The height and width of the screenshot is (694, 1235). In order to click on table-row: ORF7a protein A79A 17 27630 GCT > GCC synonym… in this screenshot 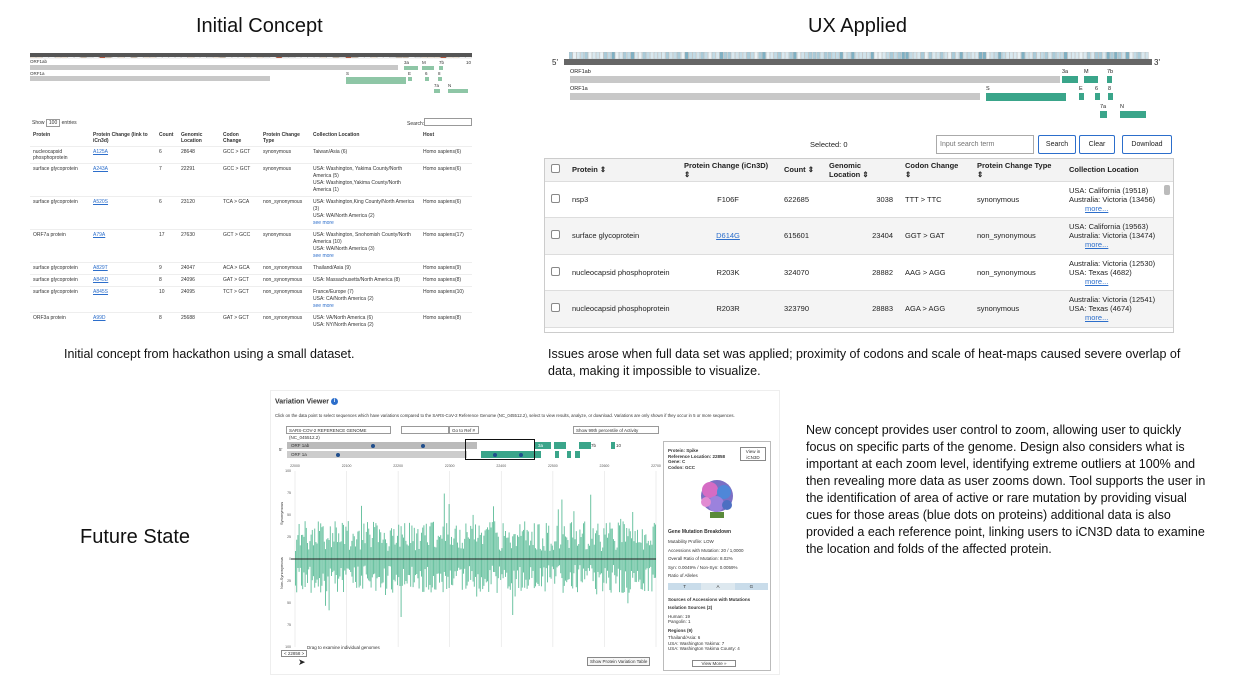, I will do `click(251, 246)`.